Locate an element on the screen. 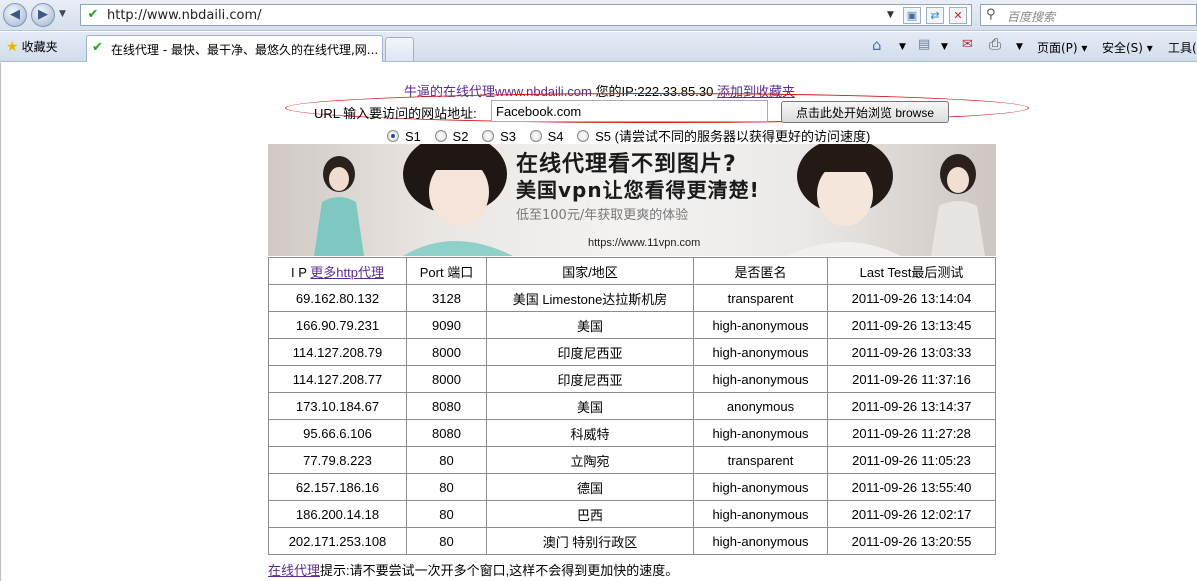  menu-tools: 工具( is located at coordinates (1182, 47).